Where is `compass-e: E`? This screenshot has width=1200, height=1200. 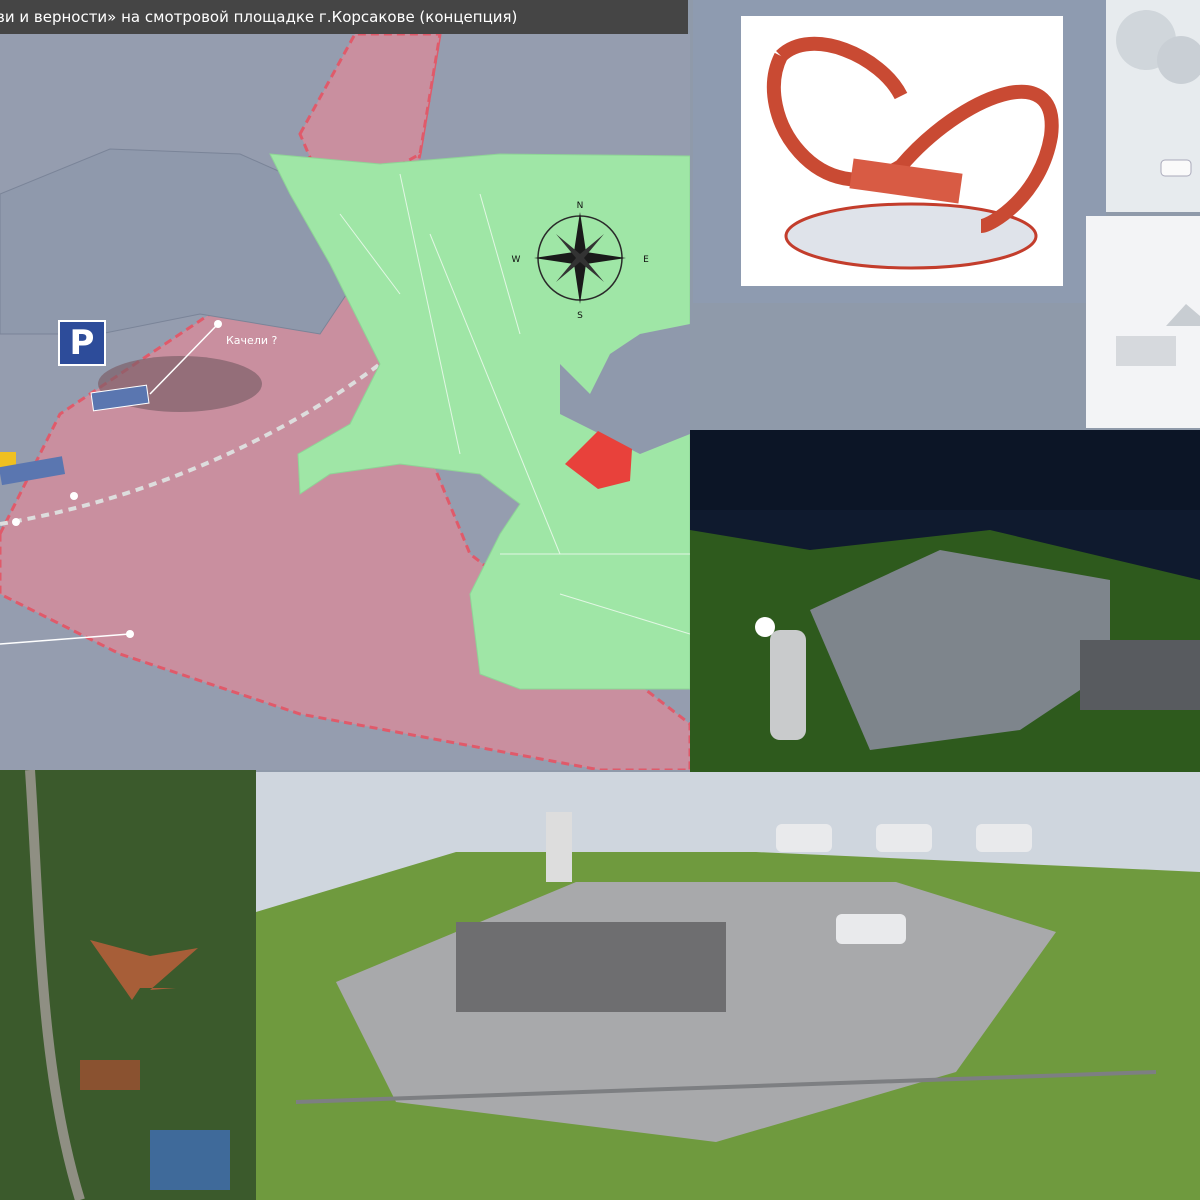
compass-e: E is located at coordinates (646, 260).